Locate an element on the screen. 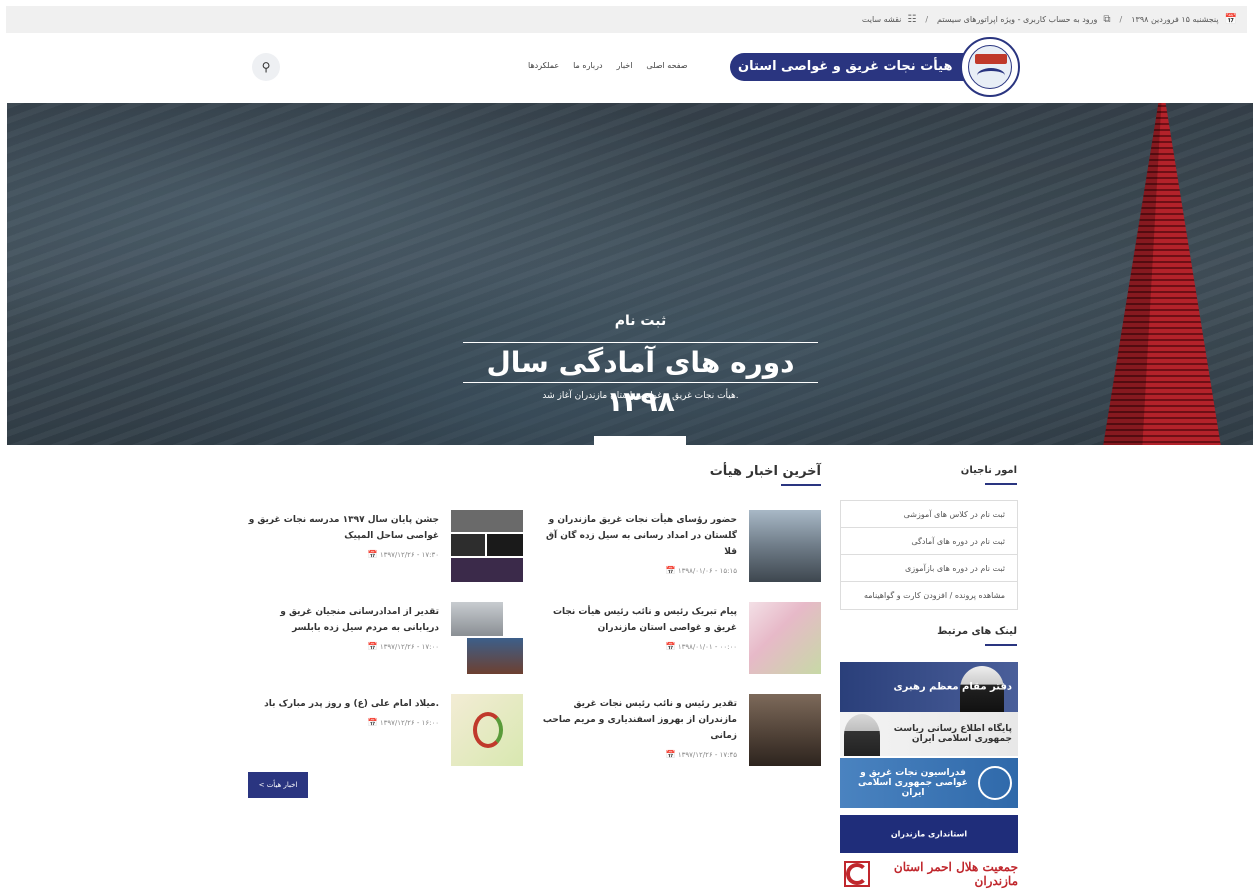 This screenshot has height=890, width=1253. nav-item-home: صفحه اصلی is located at coordinates (666, 65).